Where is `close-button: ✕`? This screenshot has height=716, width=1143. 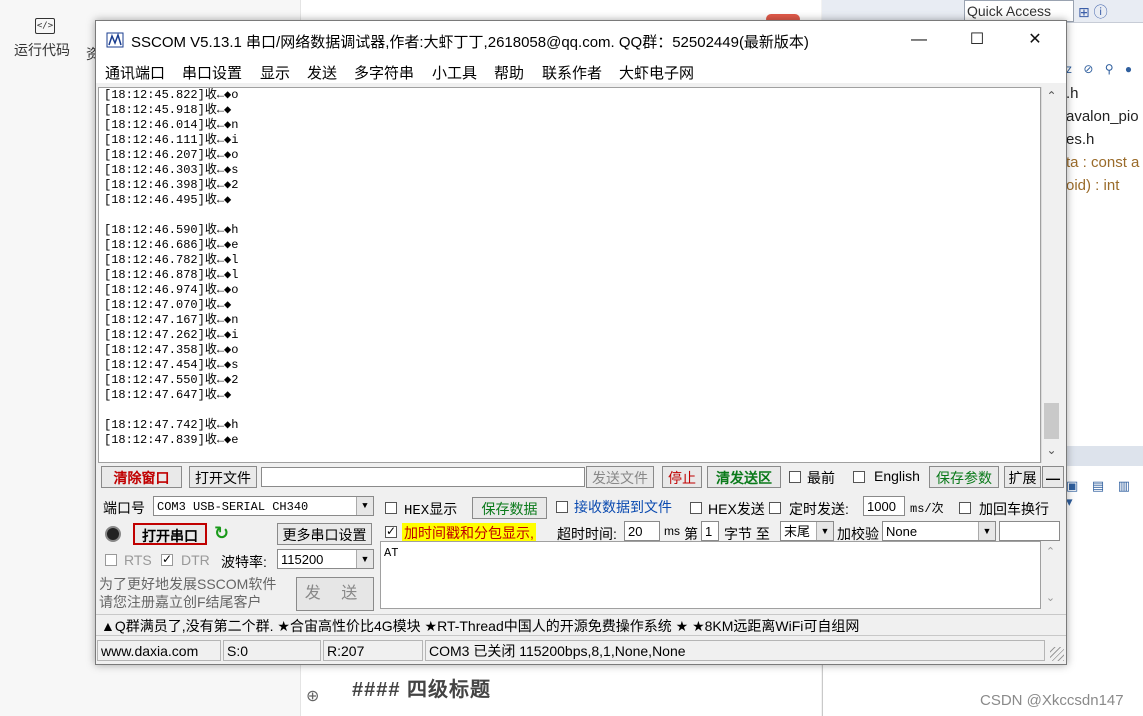
close-button: ✕ is located at coordinates (1035, 40).